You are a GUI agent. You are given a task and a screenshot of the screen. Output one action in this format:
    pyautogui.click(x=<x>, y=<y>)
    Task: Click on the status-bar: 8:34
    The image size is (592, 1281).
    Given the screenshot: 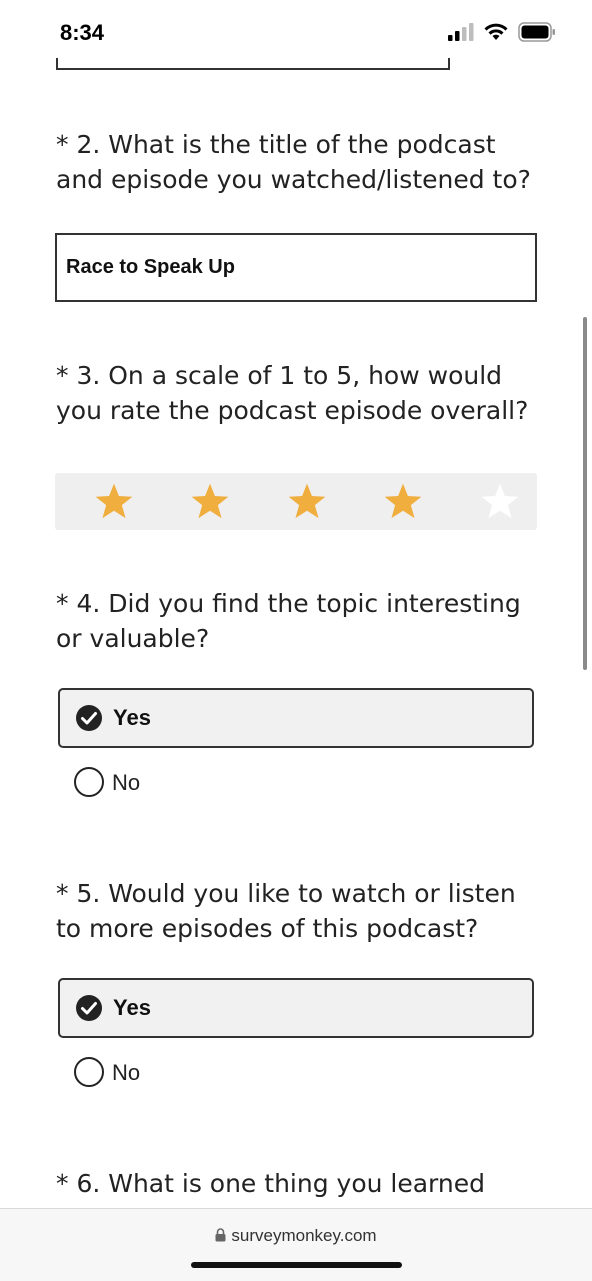 What is the action you would take?
    pyautogui.click(x=296, y=33)
    